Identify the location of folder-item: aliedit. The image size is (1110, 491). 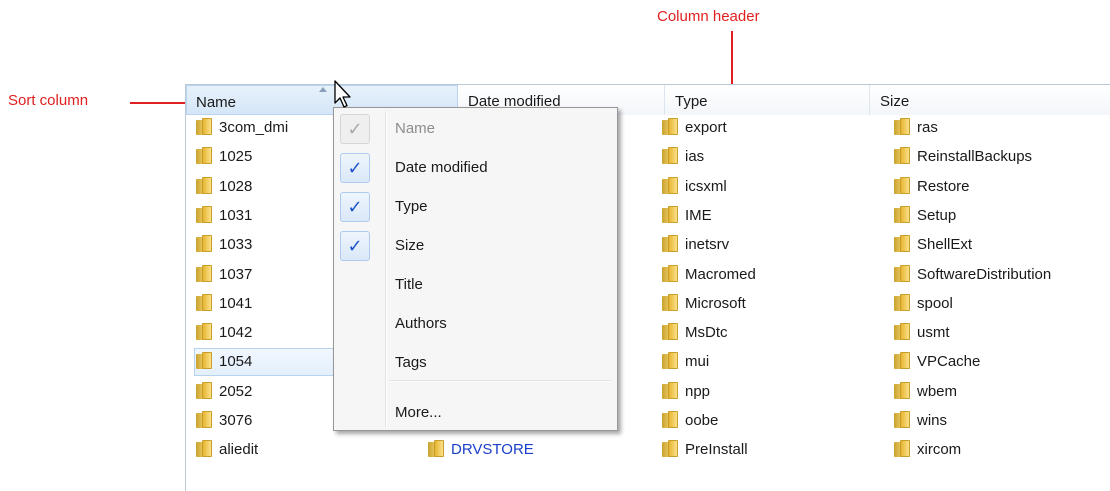
(227, 450).